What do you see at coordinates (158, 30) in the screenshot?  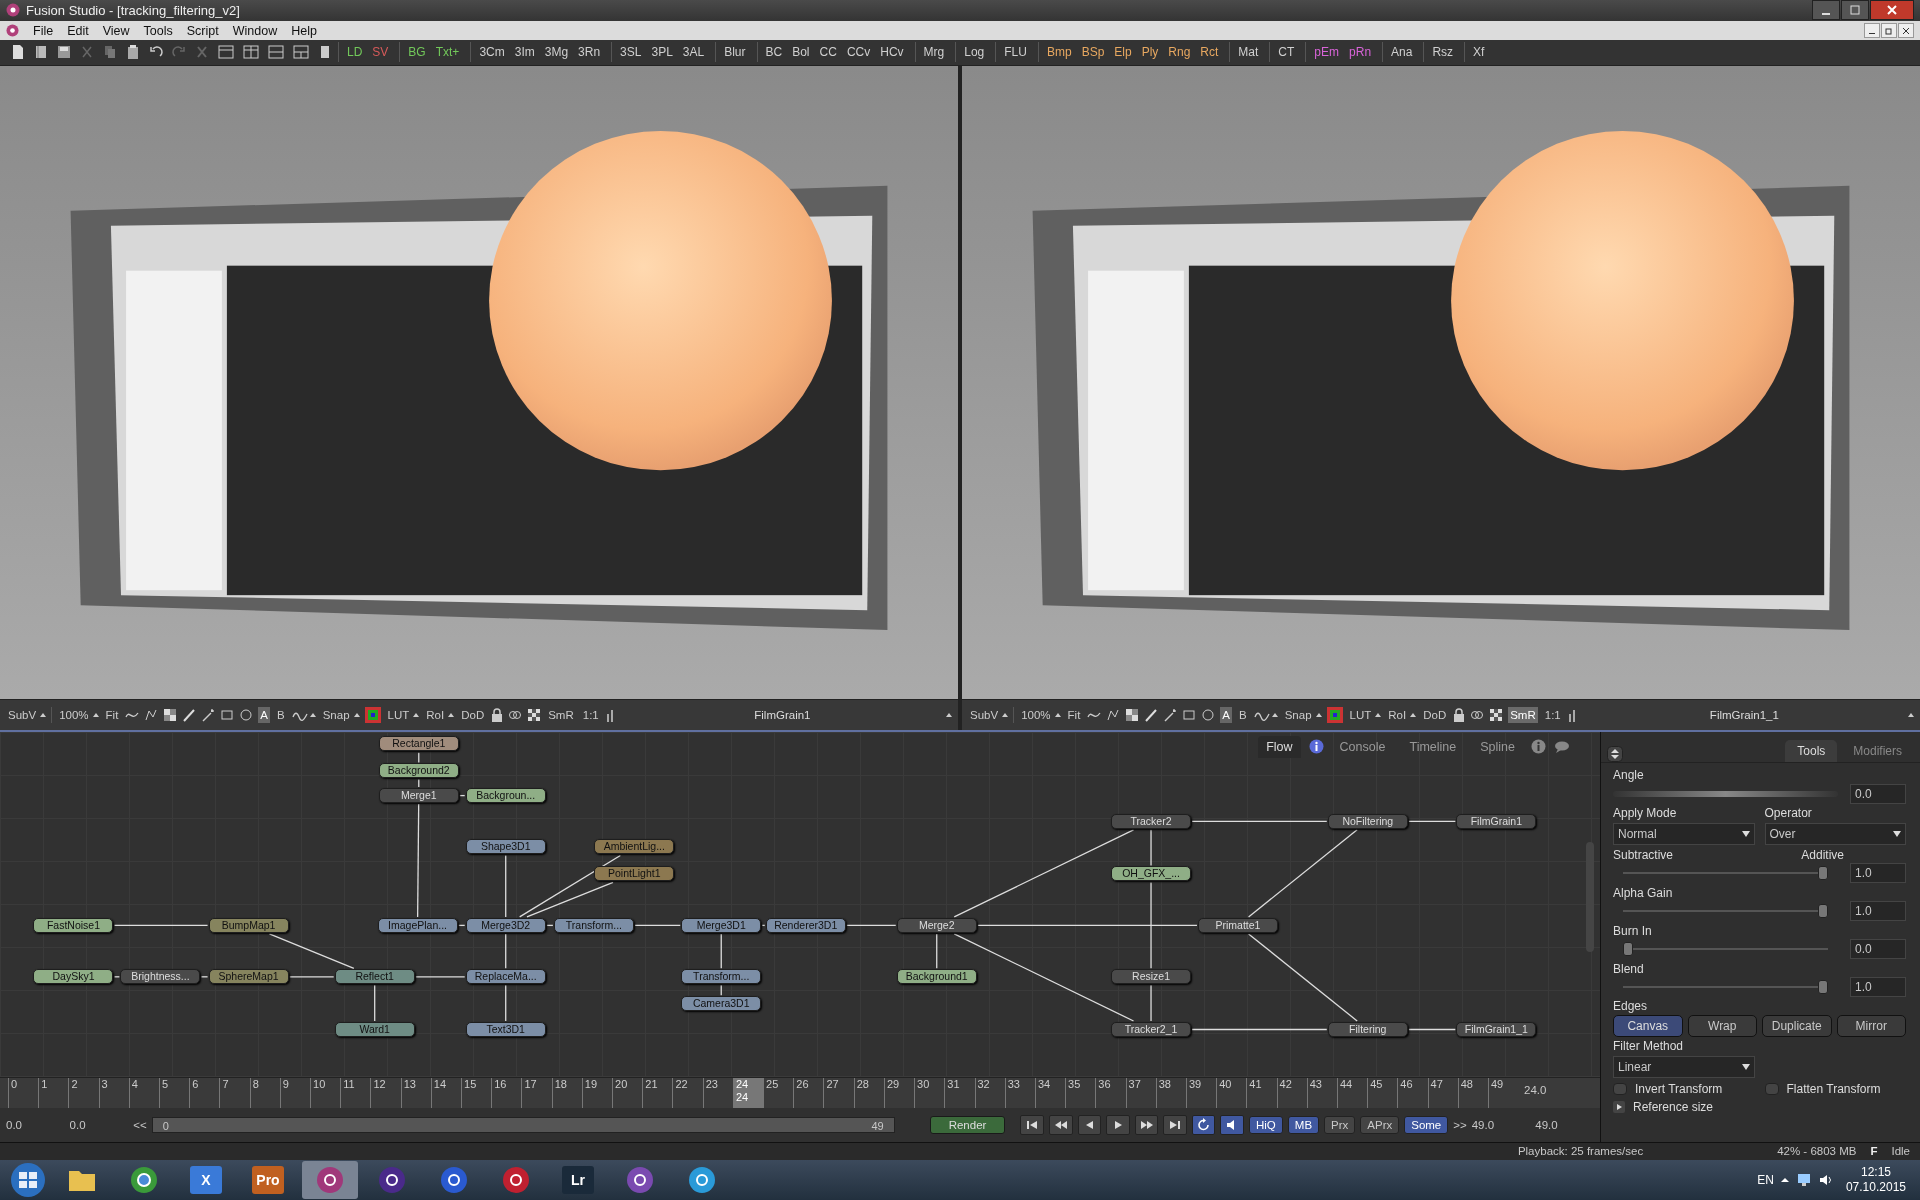 I see `menu-item: Tools` at bounding box center [158, 30].